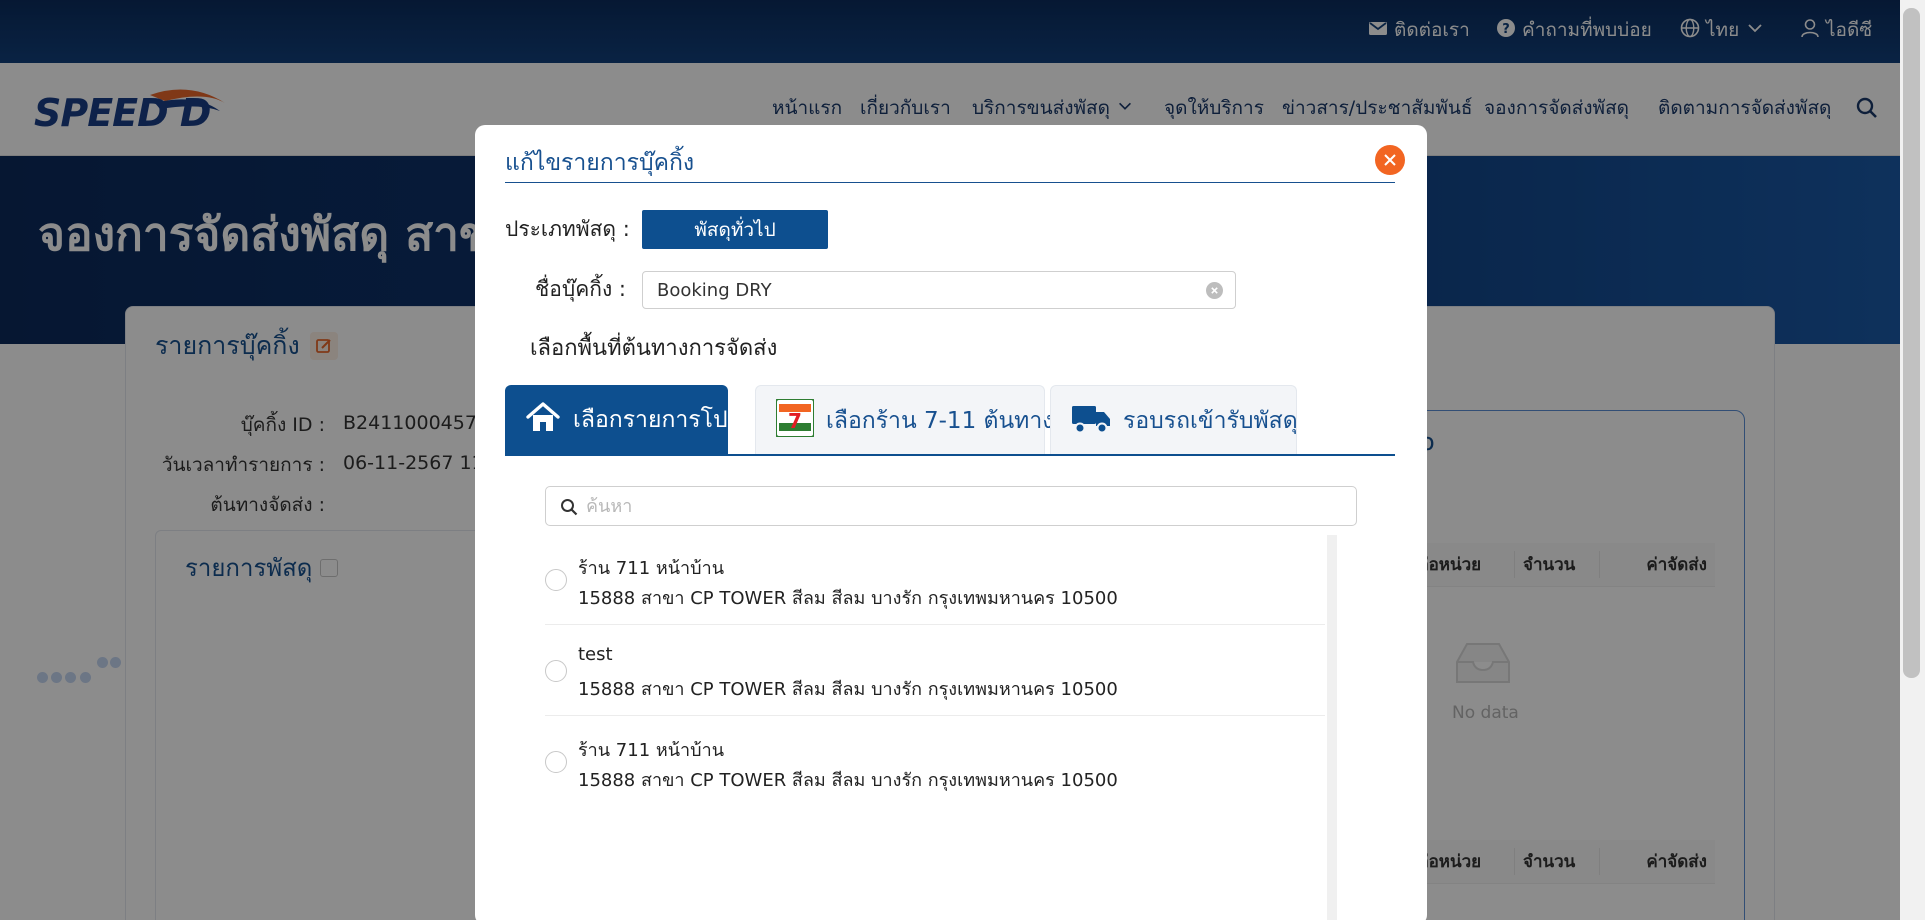  What do you see at coordinates (939, 290) in the screenshot?
I see `booking-name-input: Booking DRY` at bounding box center [939, 290].